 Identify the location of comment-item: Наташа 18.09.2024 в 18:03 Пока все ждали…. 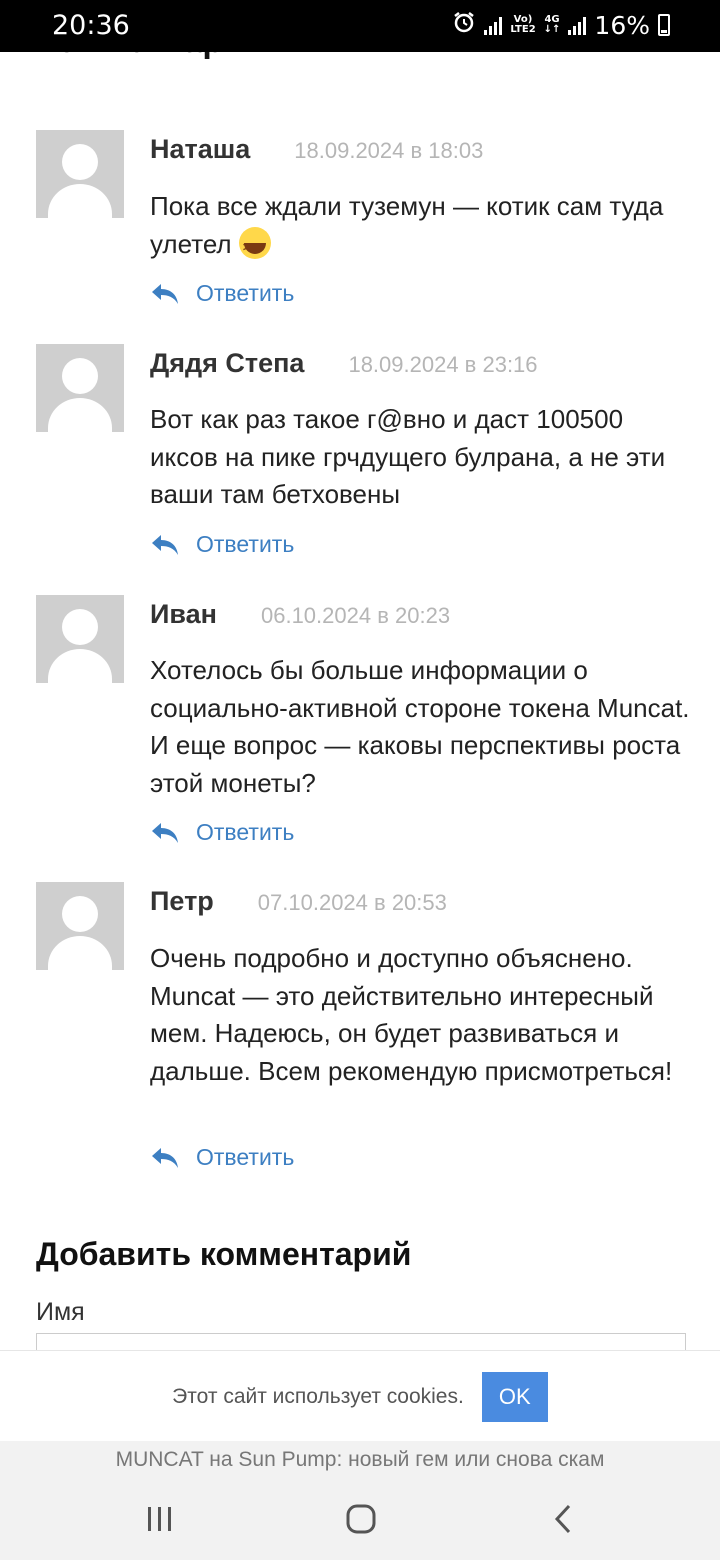
(360, 225).